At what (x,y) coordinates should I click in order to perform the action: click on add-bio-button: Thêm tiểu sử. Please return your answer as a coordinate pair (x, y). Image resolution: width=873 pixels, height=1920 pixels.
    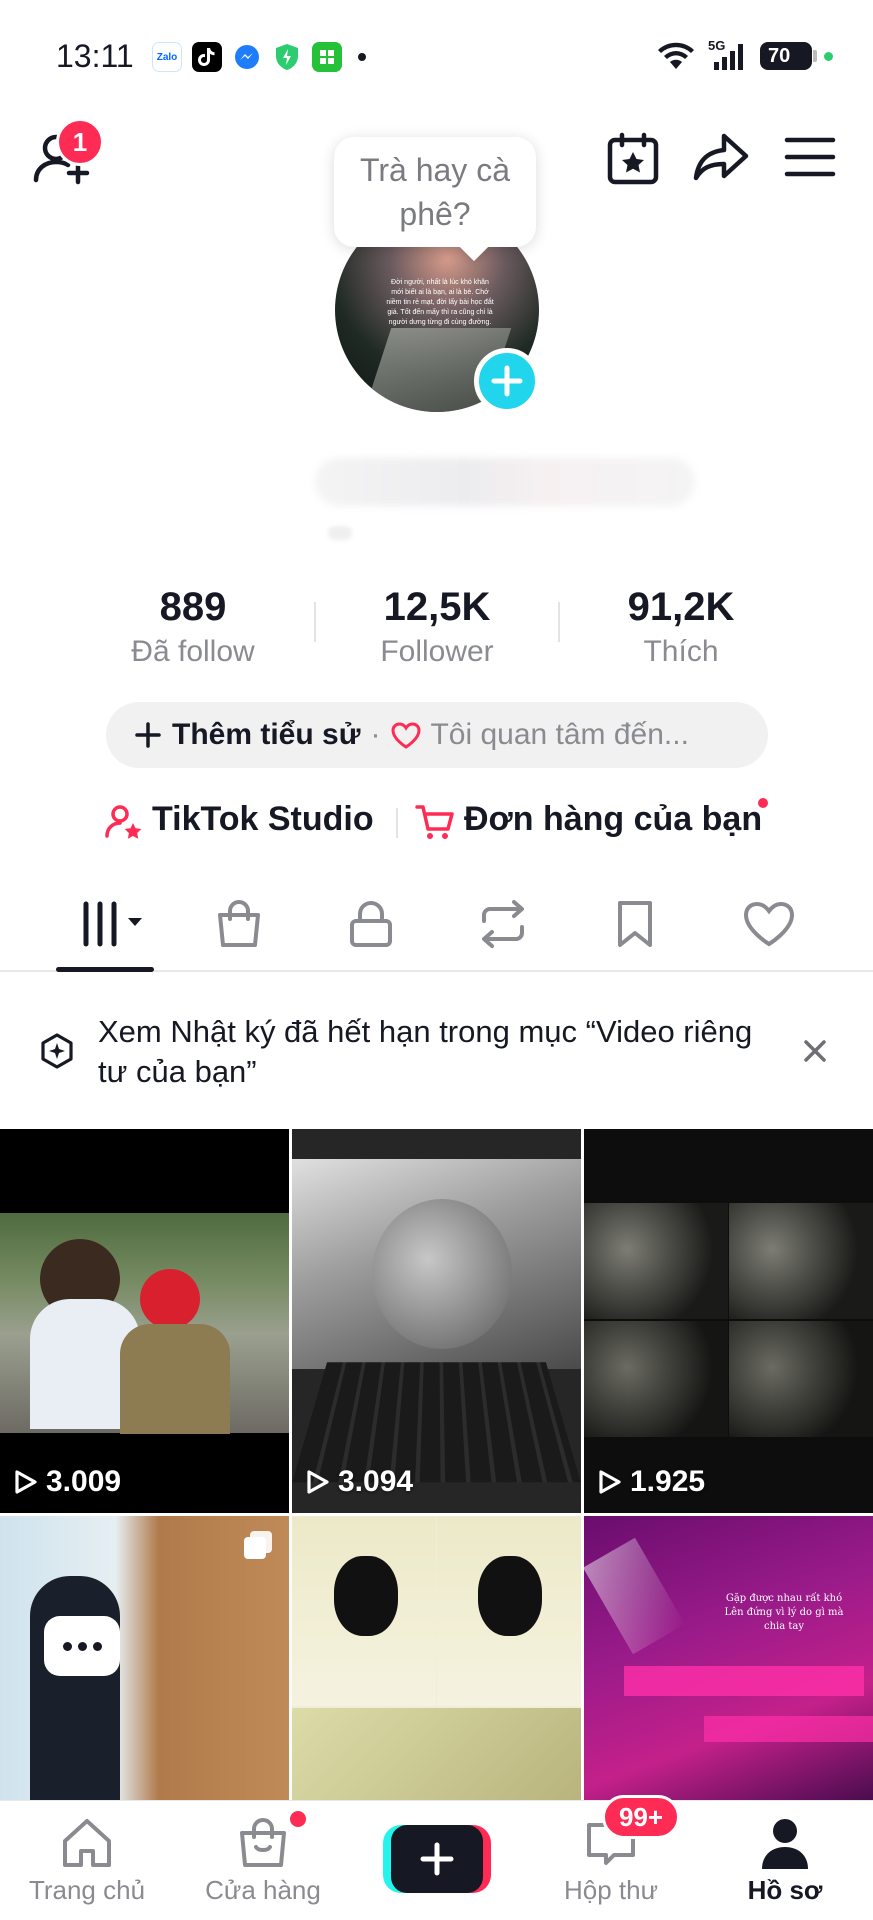
    Looking at the image, I should click on (266, 735).